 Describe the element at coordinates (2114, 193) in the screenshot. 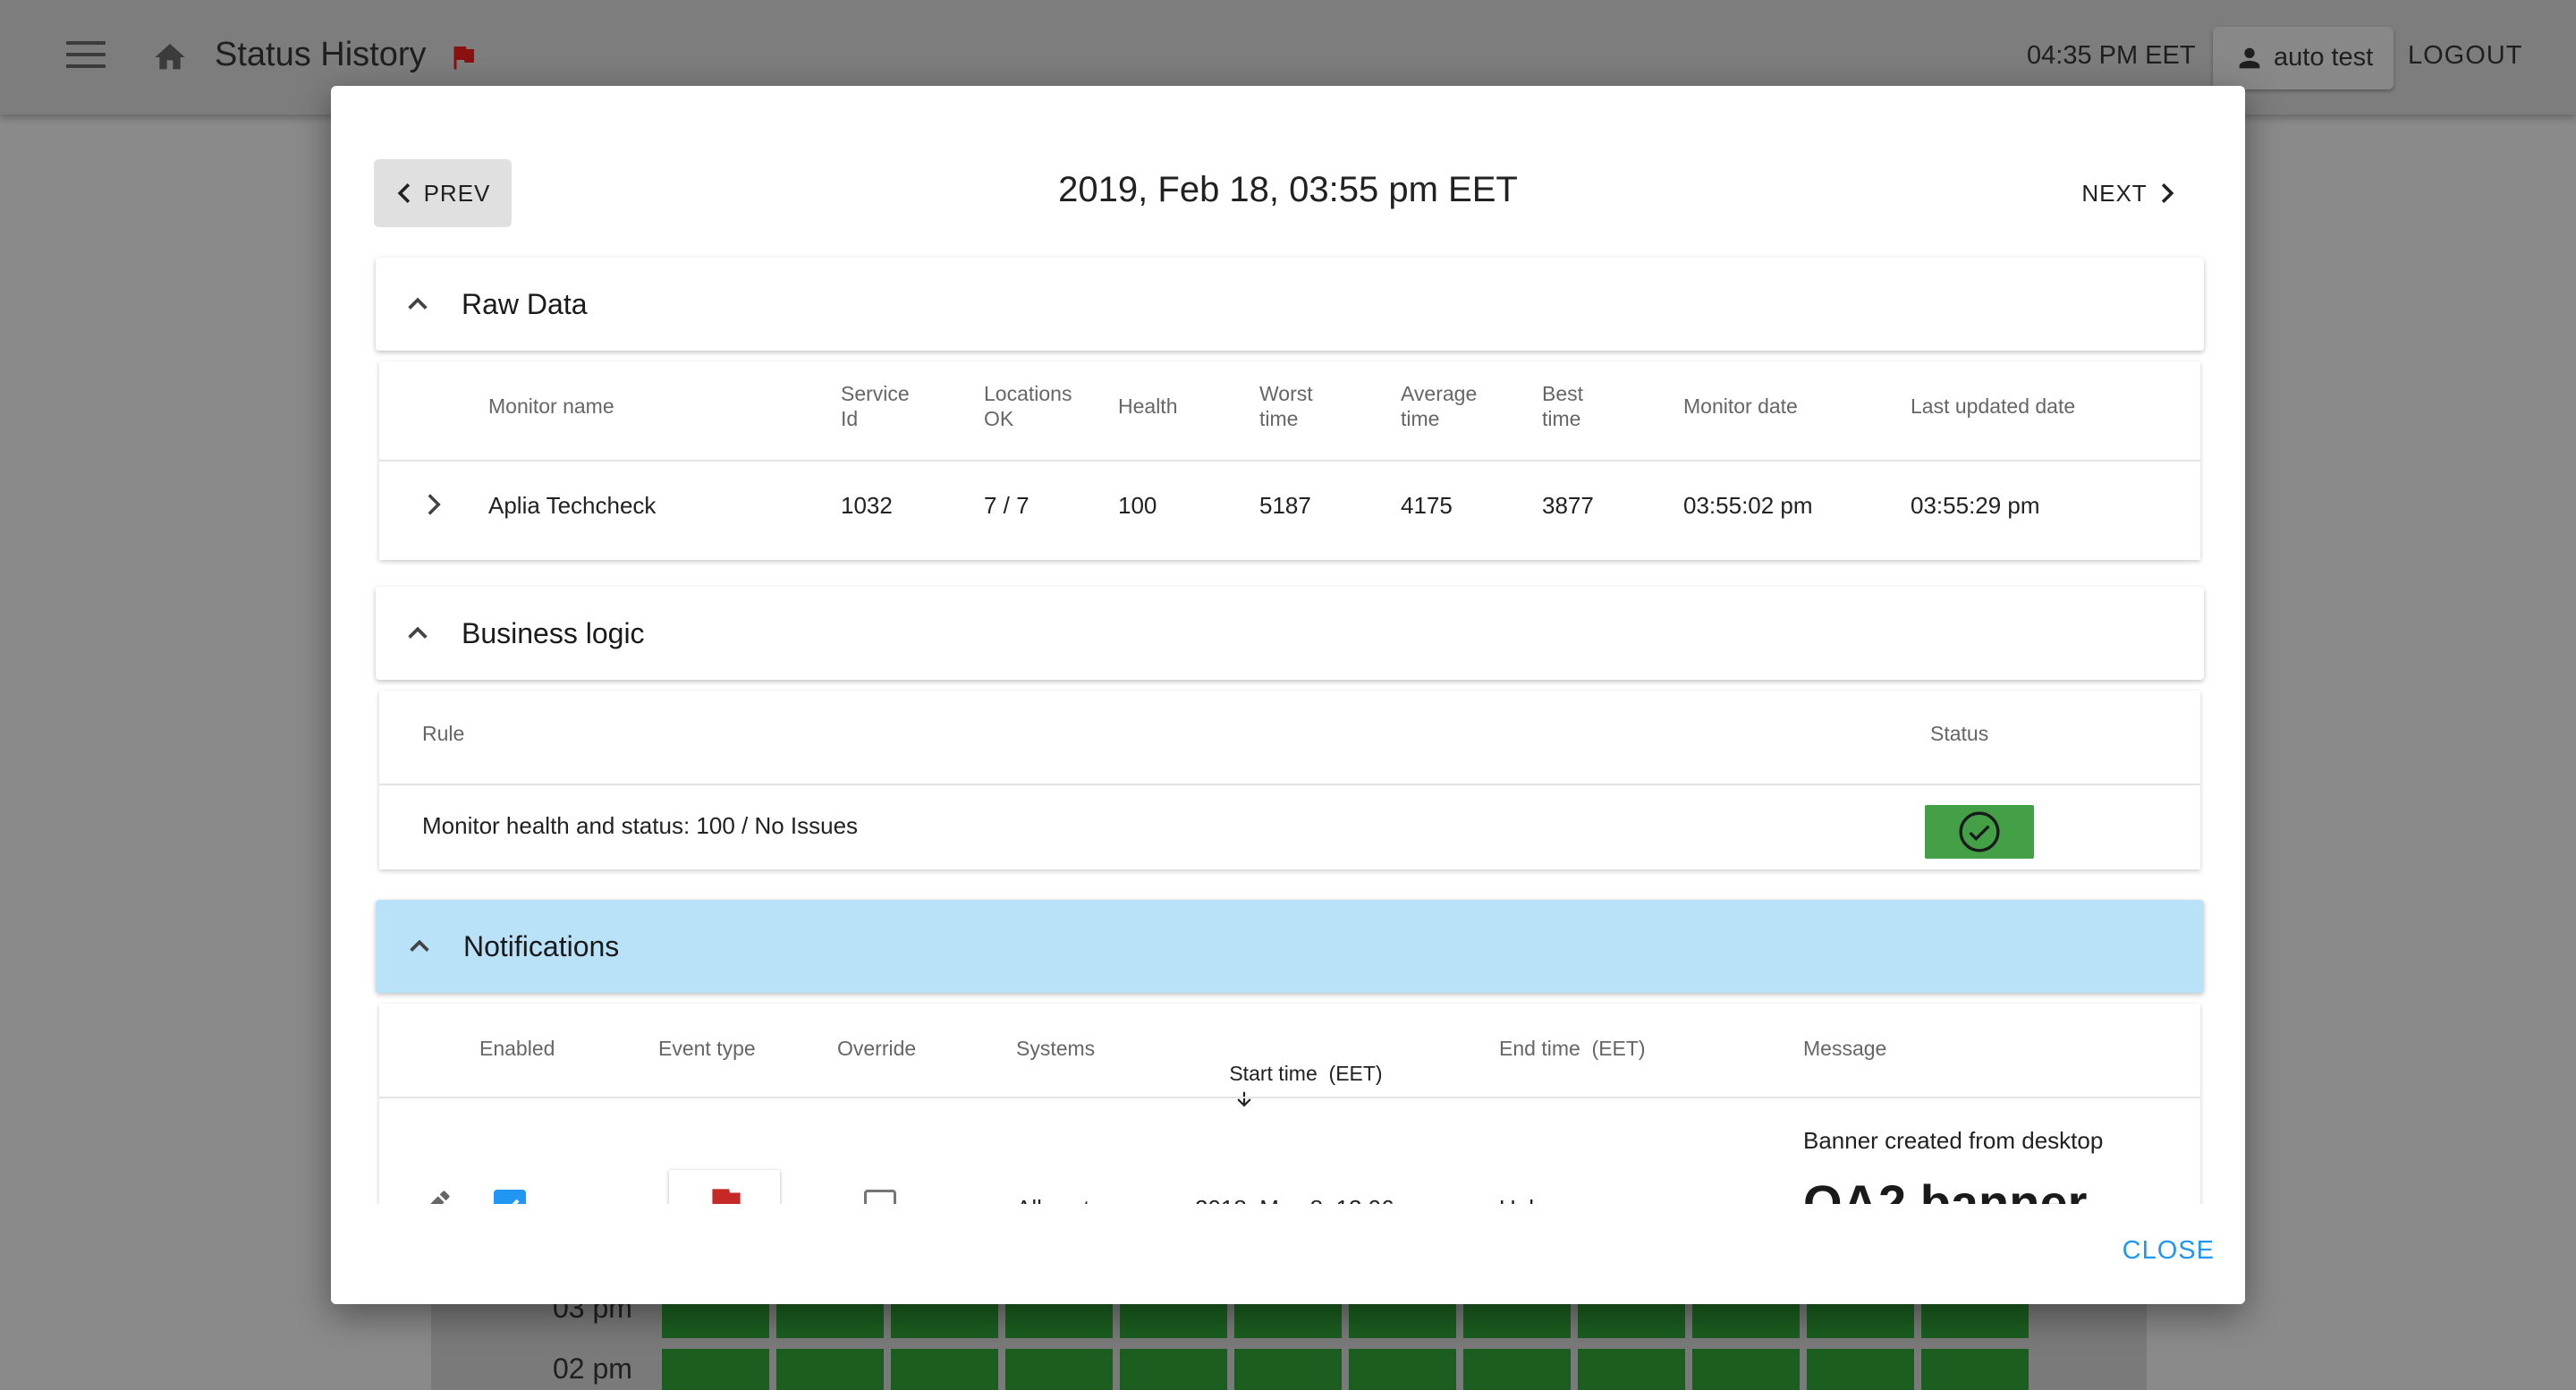

I see `next-label: NEXT` at that location.